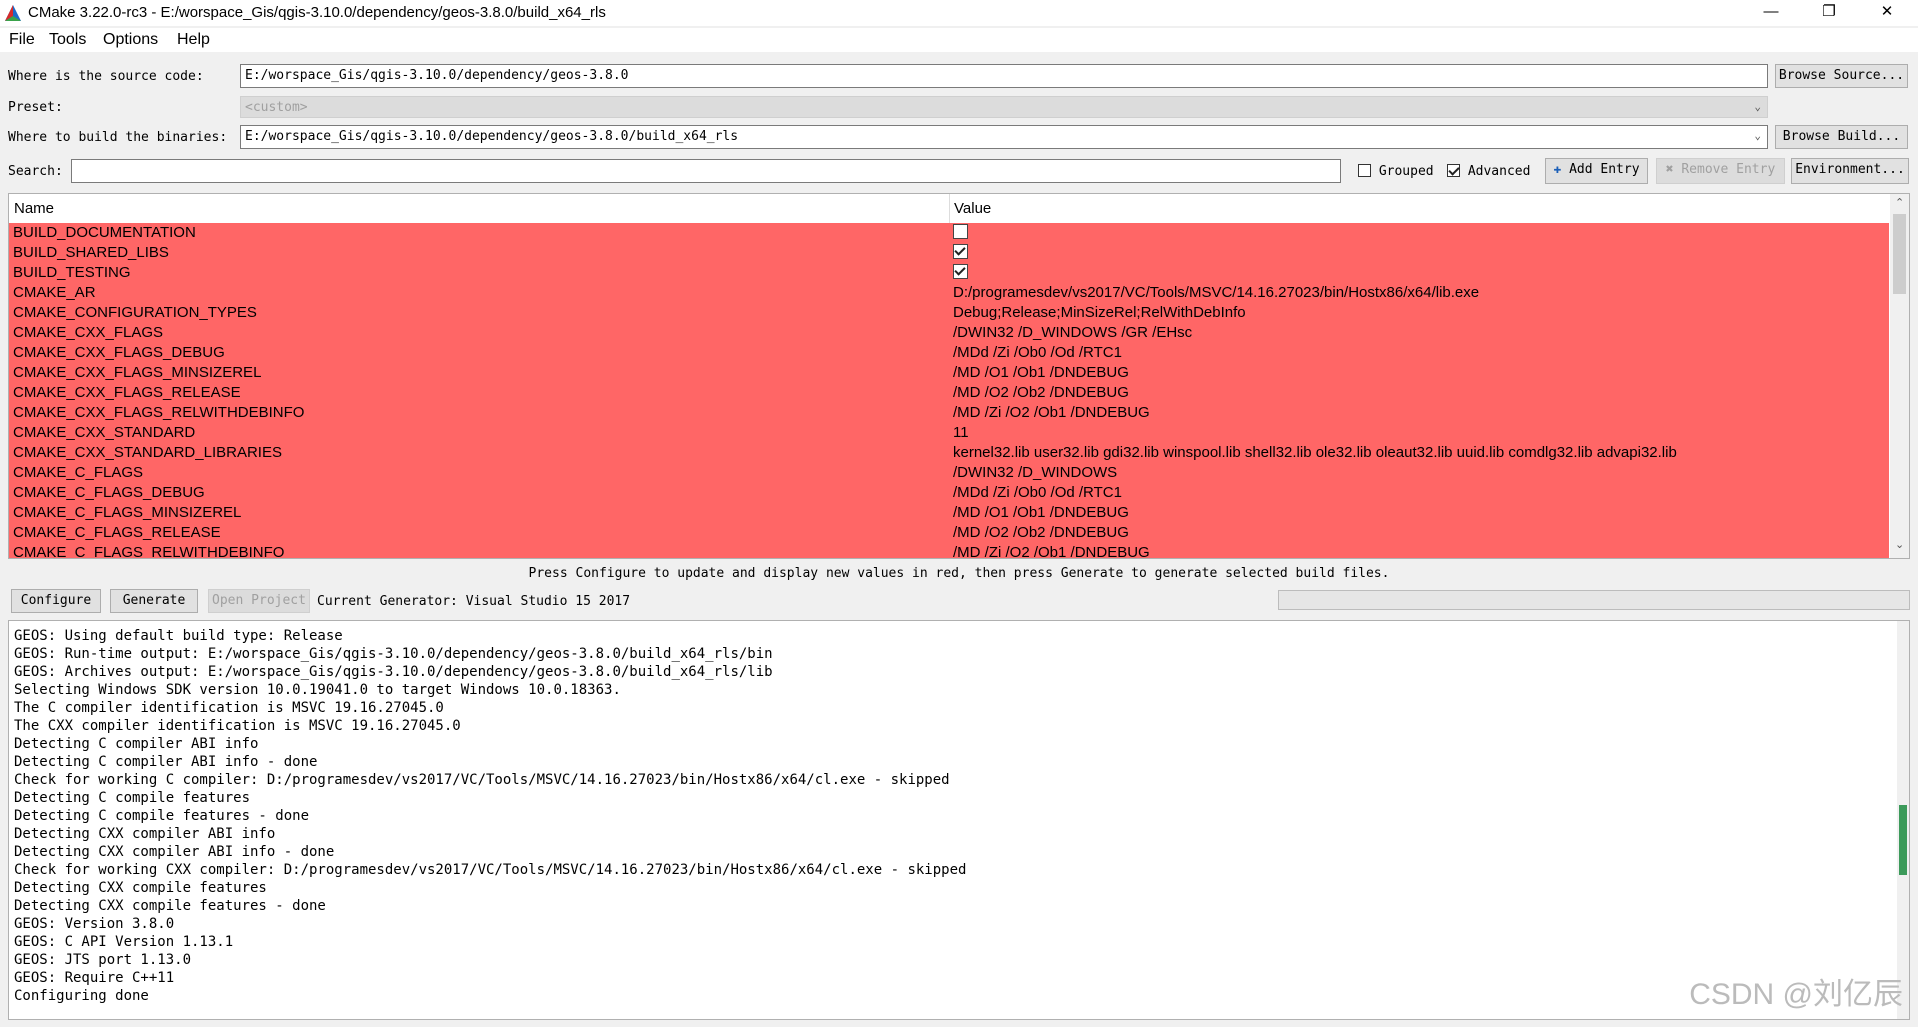 This screenshot has height=1027, width=1918. I want to click on cache-entry-name: CMAKE_CXX_FLAGS_RELWITHDEBINFO, so click(159, 412).